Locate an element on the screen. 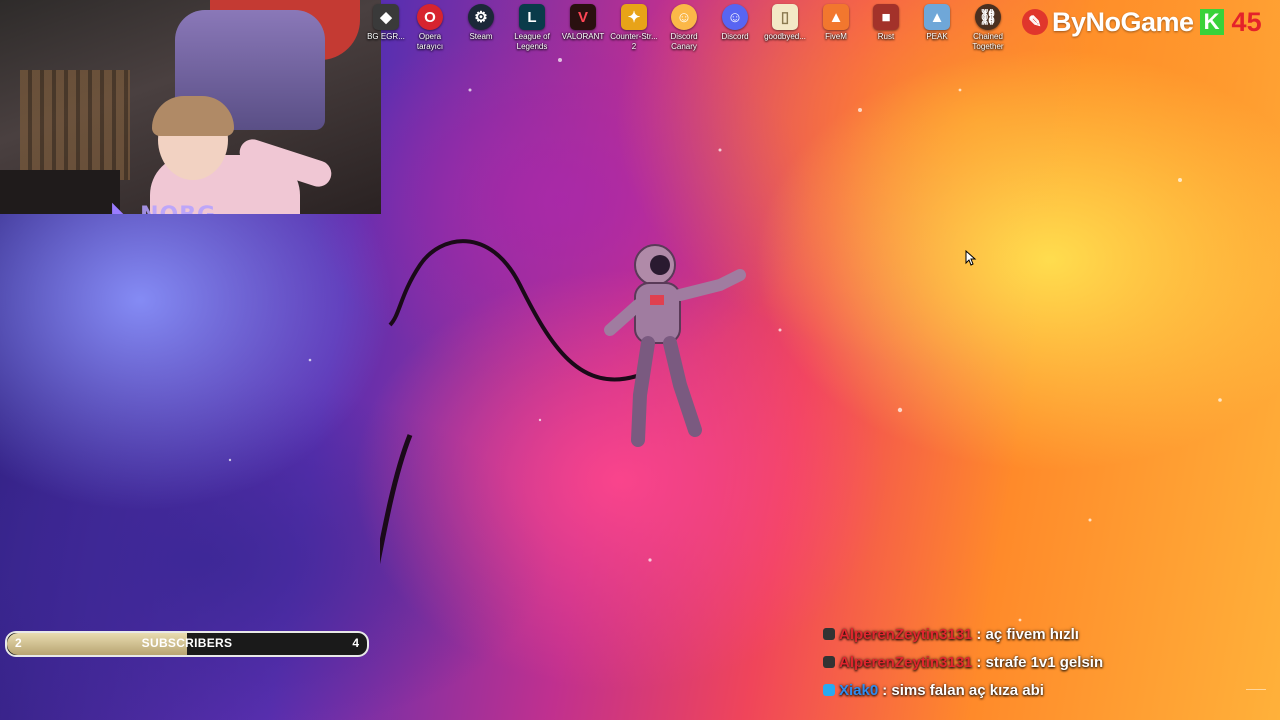 This screenshot has height=720, width=1280. desktop-icon-label: Rust is located at coordinates (886, 36).